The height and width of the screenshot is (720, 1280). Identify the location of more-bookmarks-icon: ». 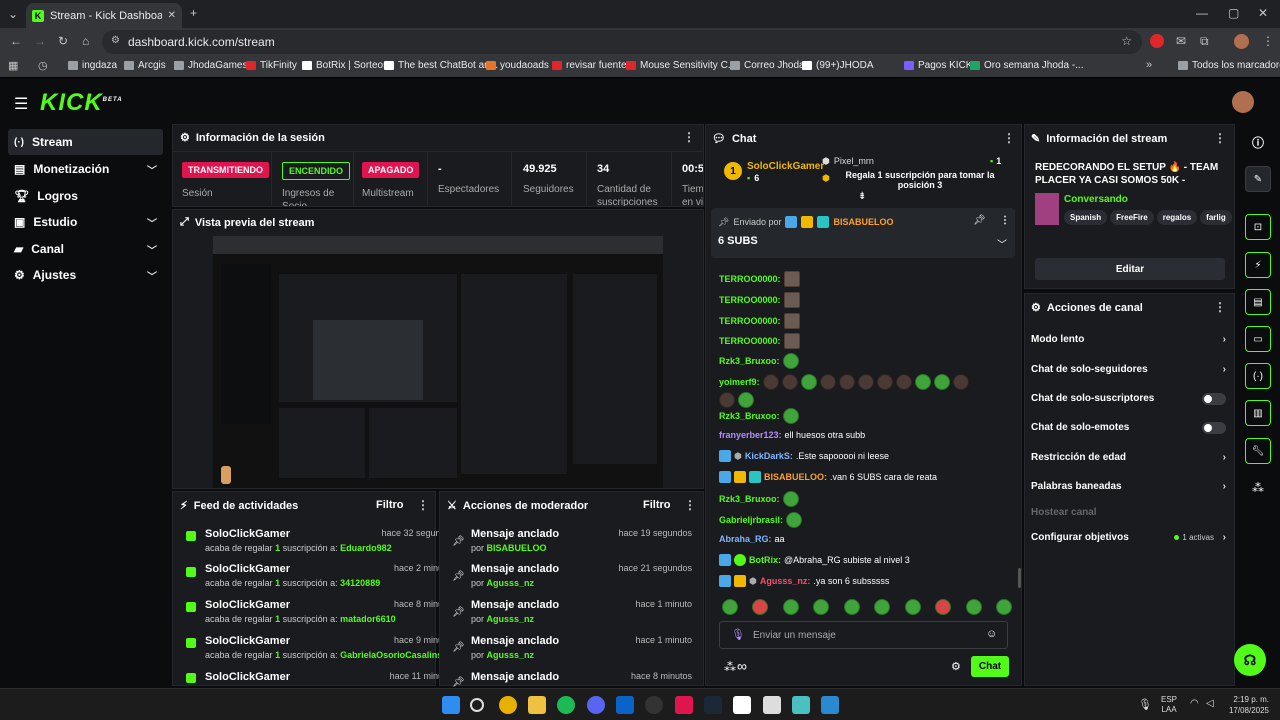
(1149, 65).